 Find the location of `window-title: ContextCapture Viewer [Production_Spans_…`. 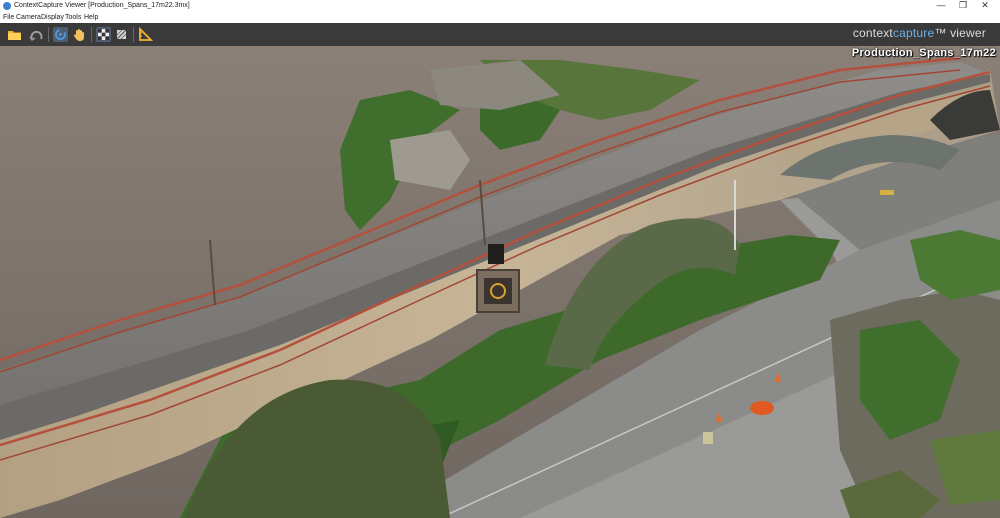

window-title: ContextCapture Viewer [Production_Spans_… is located at coordinates (102, 5).